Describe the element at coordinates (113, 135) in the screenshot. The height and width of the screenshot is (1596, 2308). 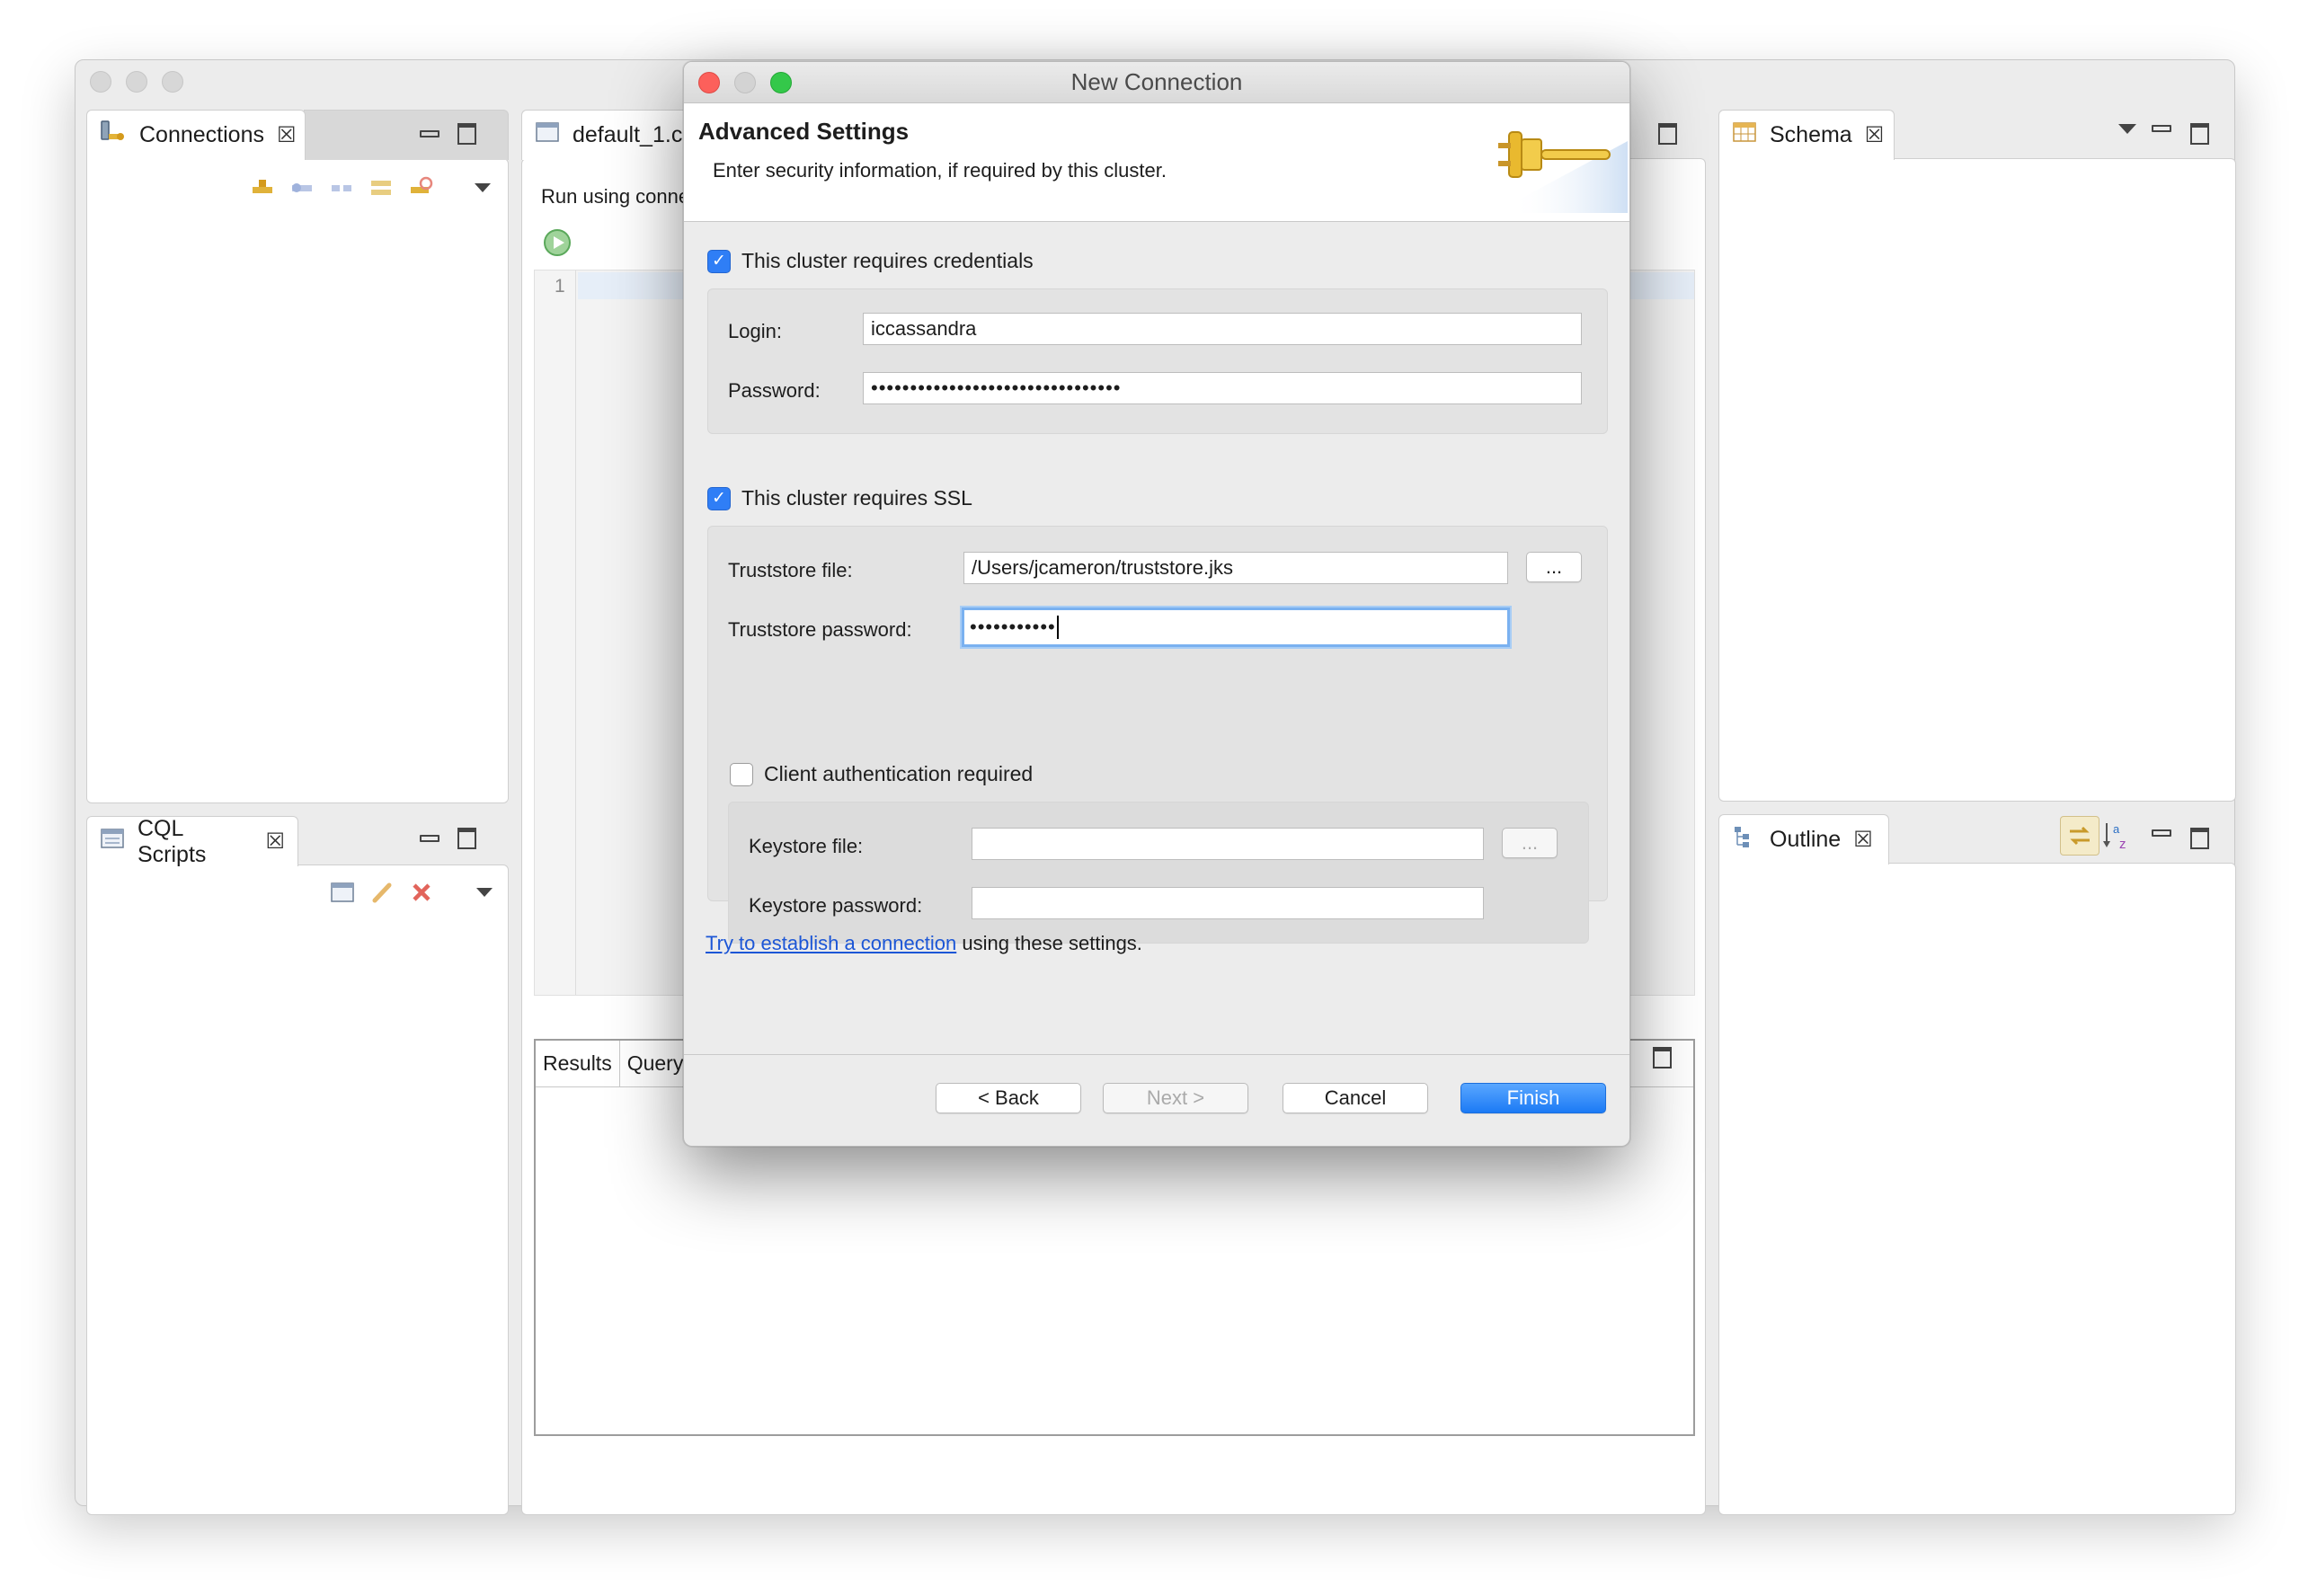
I see `connections-icon` at that location.